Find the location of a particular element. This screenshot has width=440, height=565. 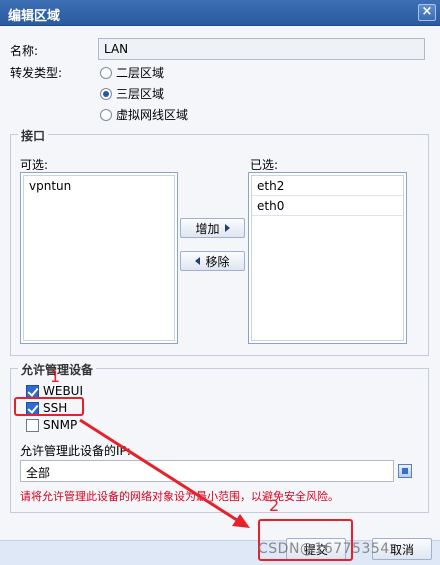

annotation-arrow is located at coordinates (164, 473).